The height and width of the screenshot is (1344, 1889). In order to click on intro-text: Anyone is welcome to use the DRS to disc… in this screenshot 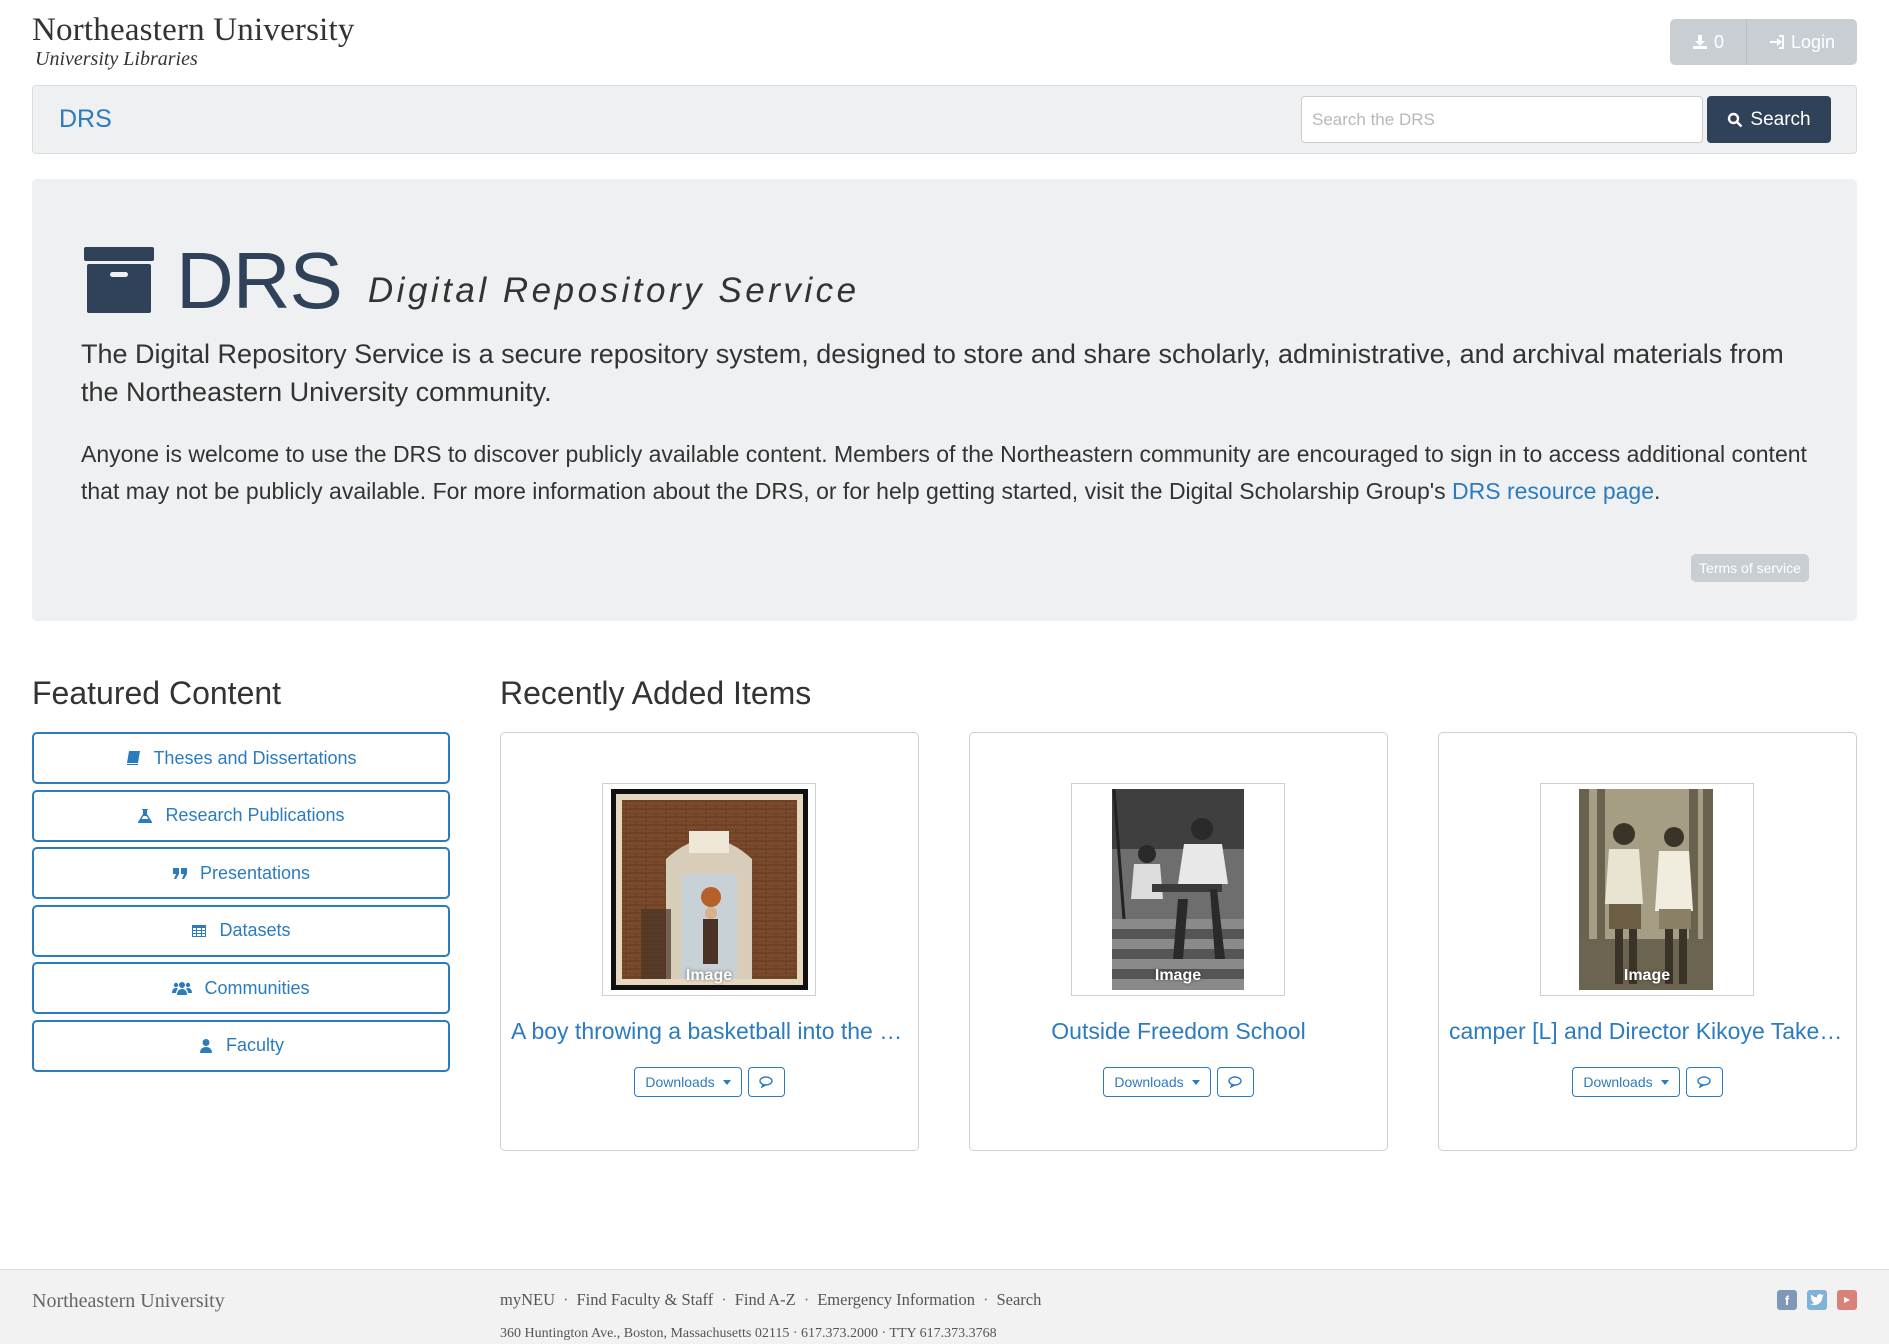, I will do `click(951, 473)`.